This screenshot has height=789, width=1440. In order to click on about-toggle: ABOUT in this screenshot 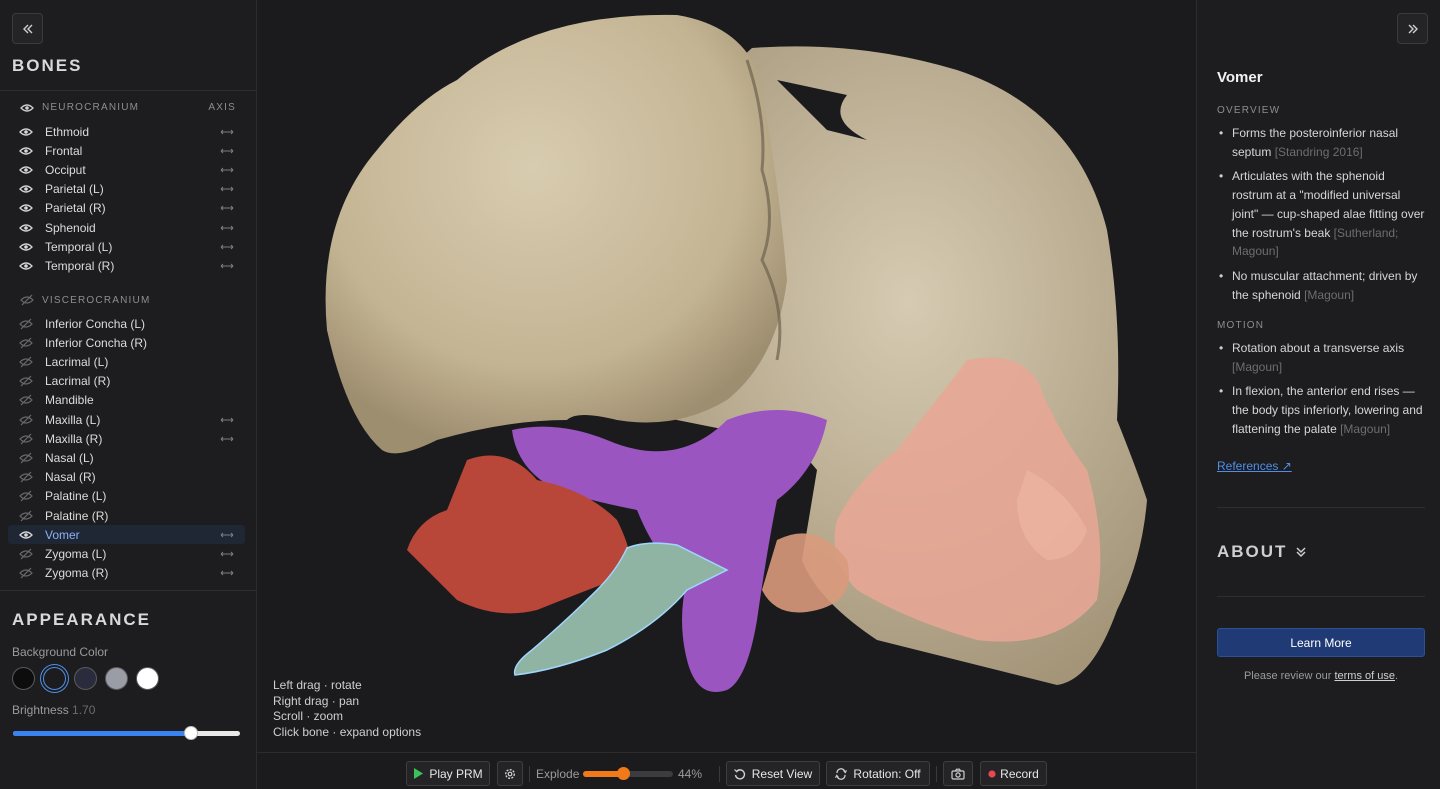, I will do `click(1262, 552)`.